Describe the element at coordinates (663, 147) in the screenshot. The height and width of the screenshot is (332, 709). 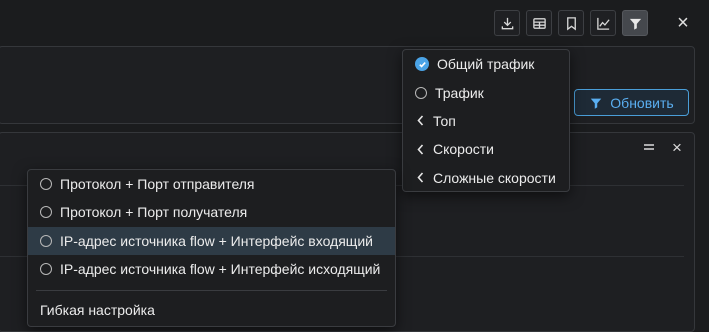
I see `panel-header-icons: ×` at that location.